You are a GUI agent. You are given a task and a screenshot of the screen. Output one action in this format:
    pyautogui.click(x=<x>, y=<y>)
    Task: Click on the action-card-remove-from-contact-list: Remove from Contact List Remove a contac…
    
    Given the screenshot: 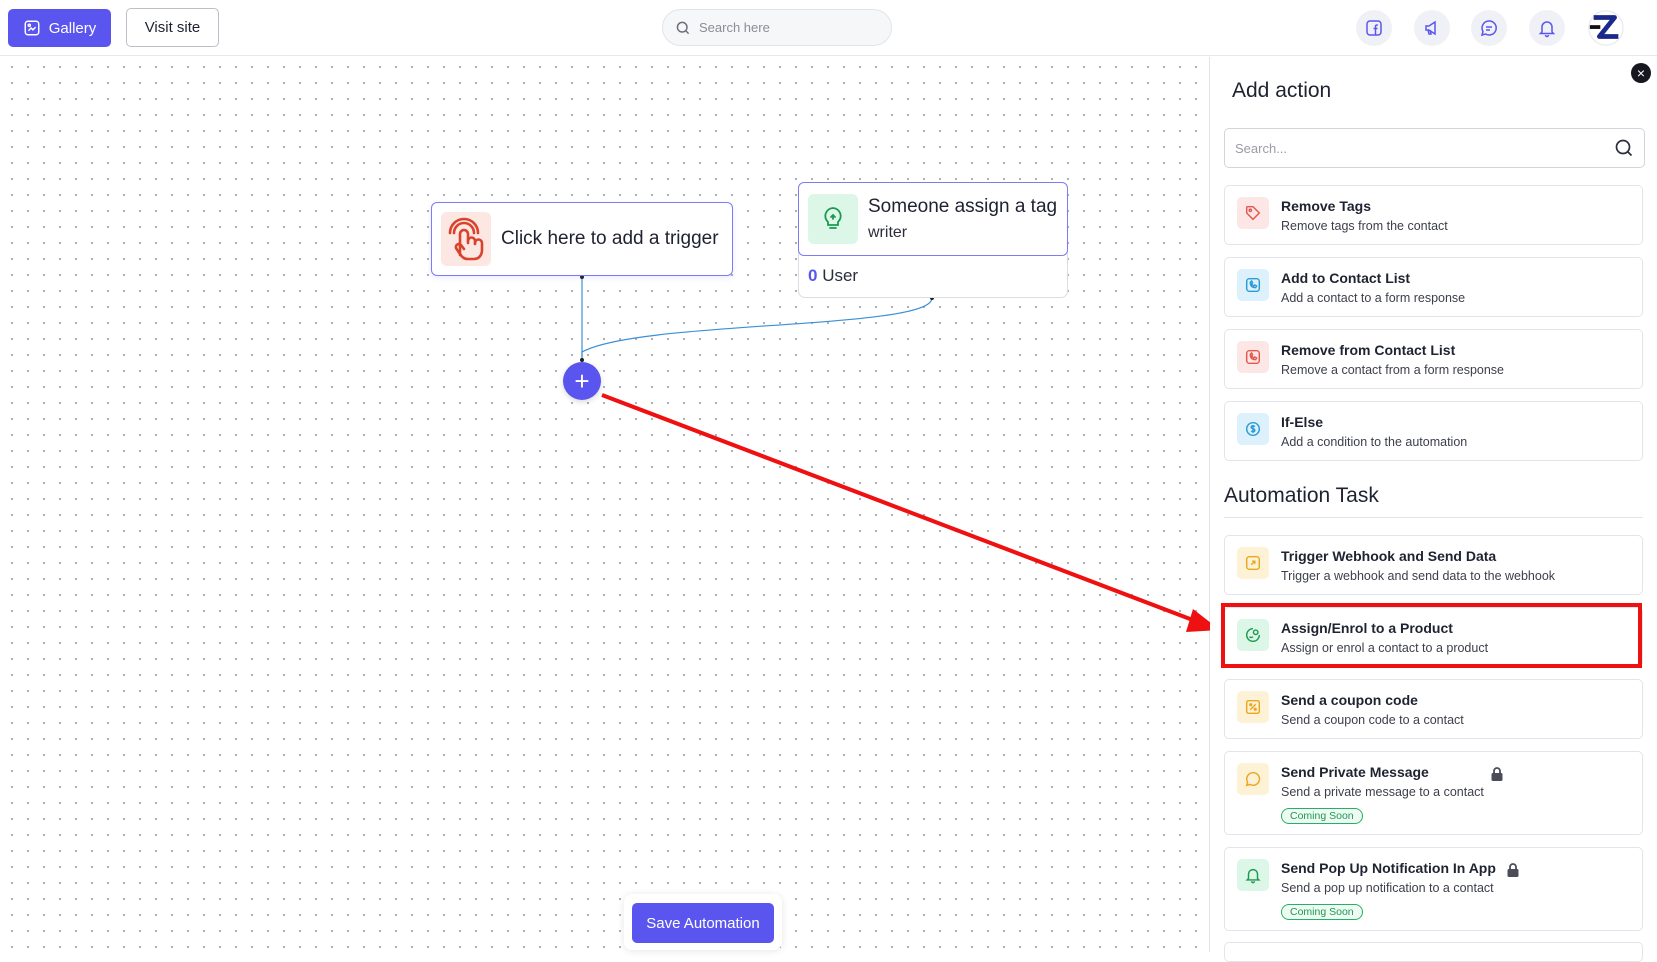 What is the action you would take?
    pyautogui.click(x=1433, y=359)
    